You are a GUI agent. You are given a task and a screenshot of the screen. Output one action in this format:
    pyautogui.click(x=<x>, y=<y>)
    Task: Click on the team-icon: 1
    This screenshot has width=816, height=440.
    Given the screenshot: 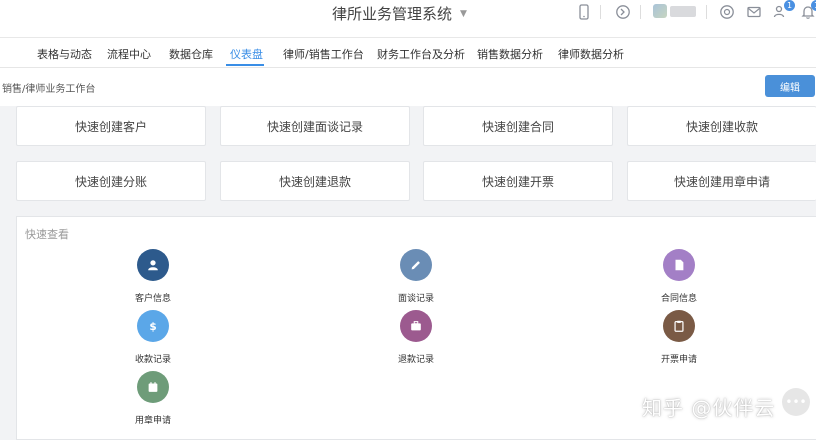 What is the action you would take?
    pyautogui.click(x=784, y=10)
    